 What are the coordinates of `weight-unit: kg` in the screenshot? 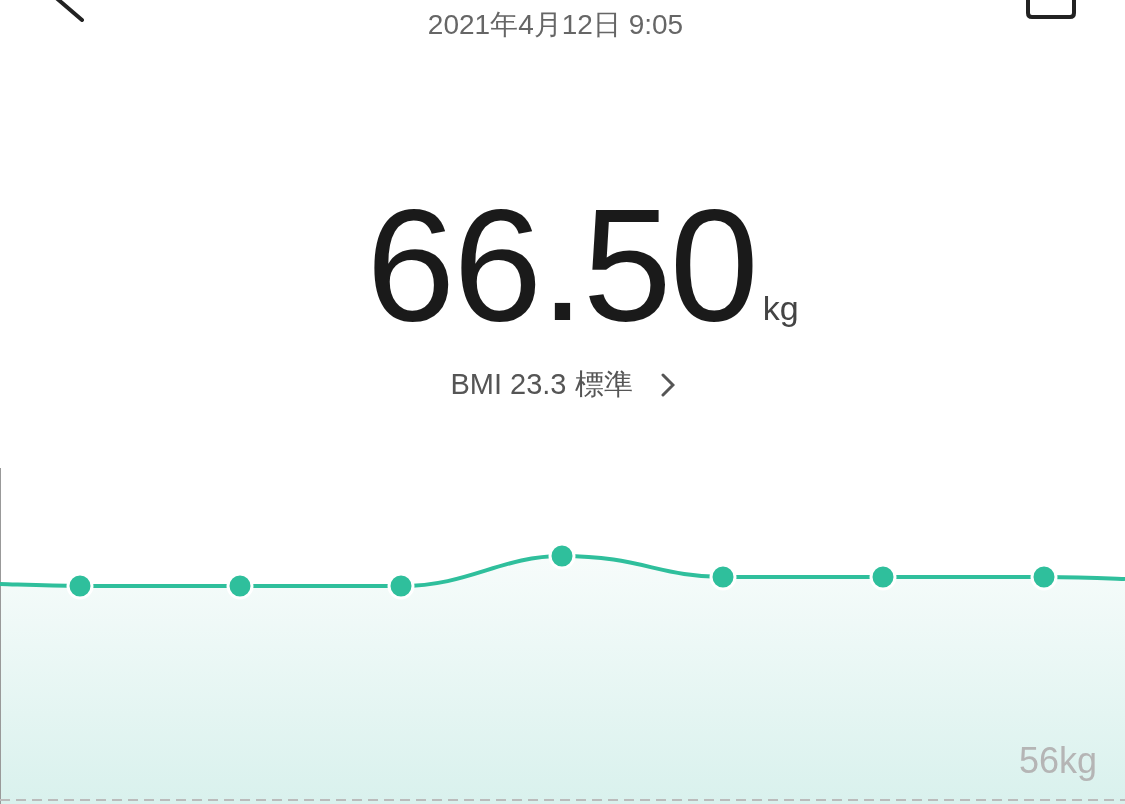 It's located at (780, 308).